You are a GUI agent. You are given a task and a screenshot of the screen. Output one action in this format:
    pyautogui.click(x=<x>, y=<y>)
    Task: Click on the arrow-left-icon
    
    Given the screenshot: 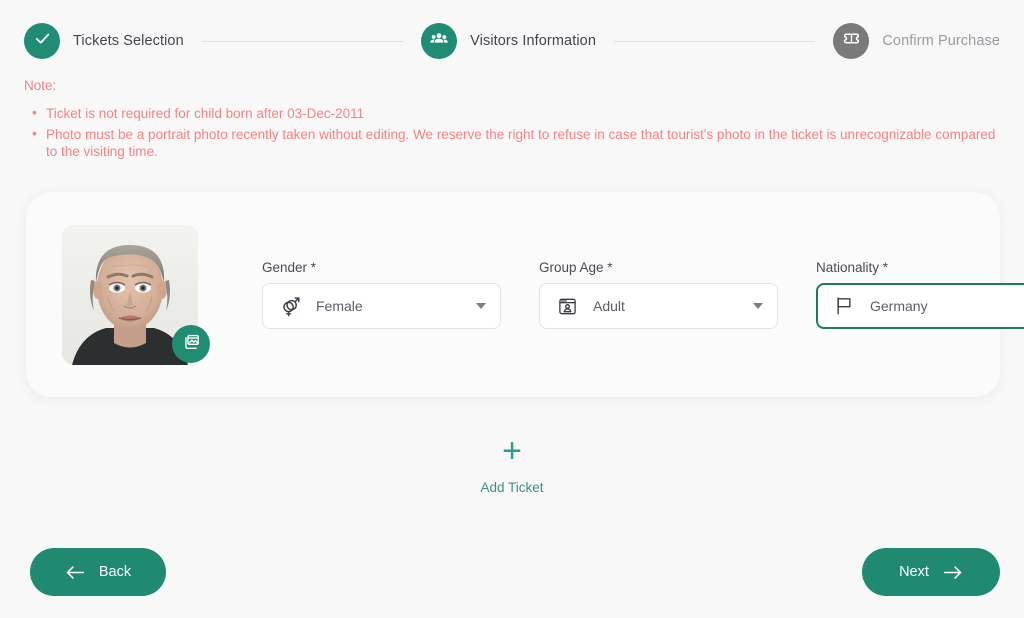 What is the action you would take?
    pyautogui.click(x=75, y=572)
    